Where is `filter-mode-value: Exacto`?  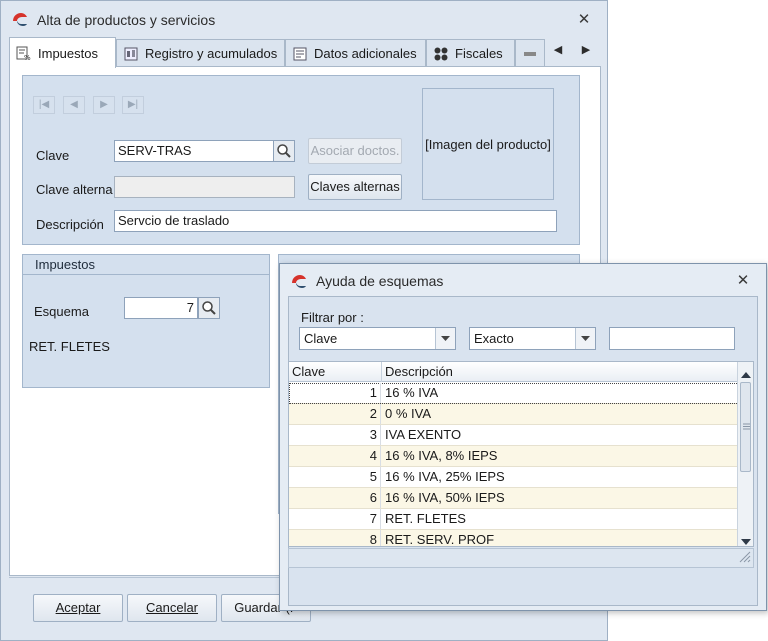
filter-mode-value: Exacto is located at coordinates (494, 338).